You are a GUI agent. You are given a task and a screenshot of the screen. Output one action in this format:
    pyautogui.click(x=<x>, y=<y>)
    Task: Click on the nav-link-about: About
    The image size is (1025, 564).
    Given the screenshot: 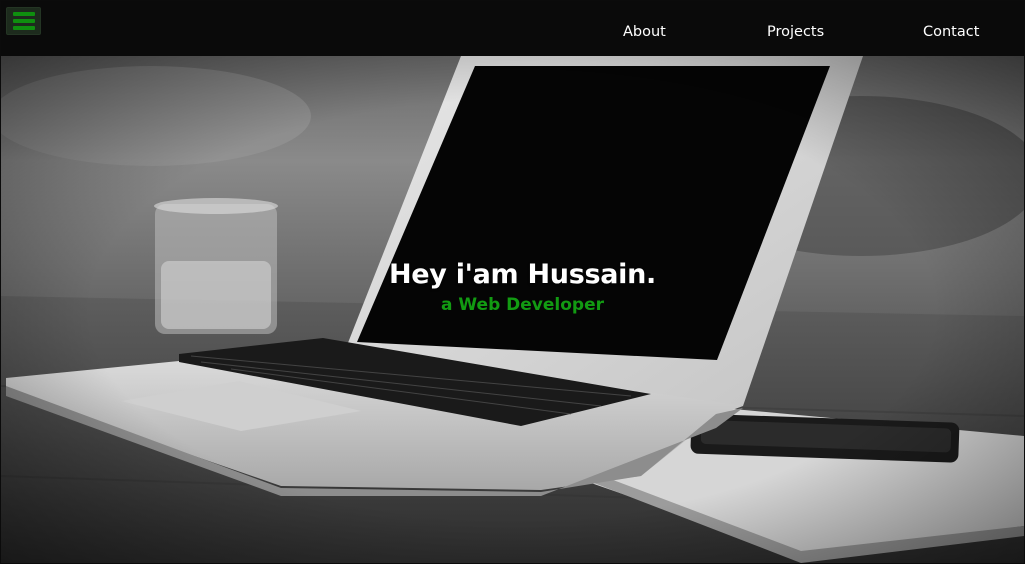 What is the action you would take?
    pyautogui.click(x=644, y=32)
    